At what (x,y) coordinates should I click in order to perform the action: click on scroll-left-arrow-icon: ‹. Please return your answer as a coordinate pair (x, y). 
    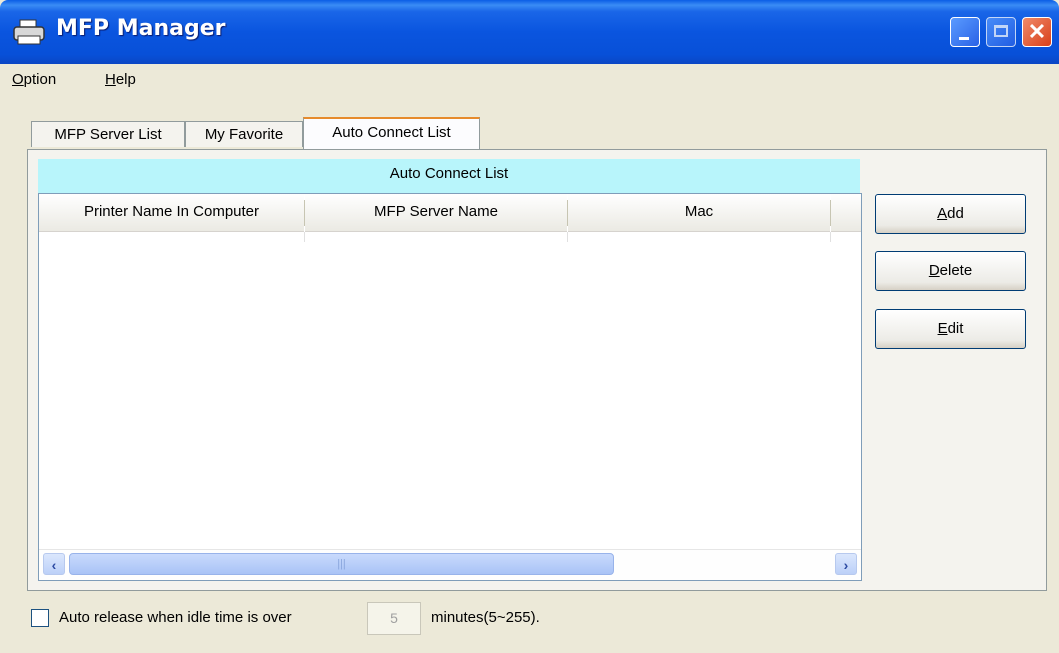
    Looking at the image, I should click on (54, 564).